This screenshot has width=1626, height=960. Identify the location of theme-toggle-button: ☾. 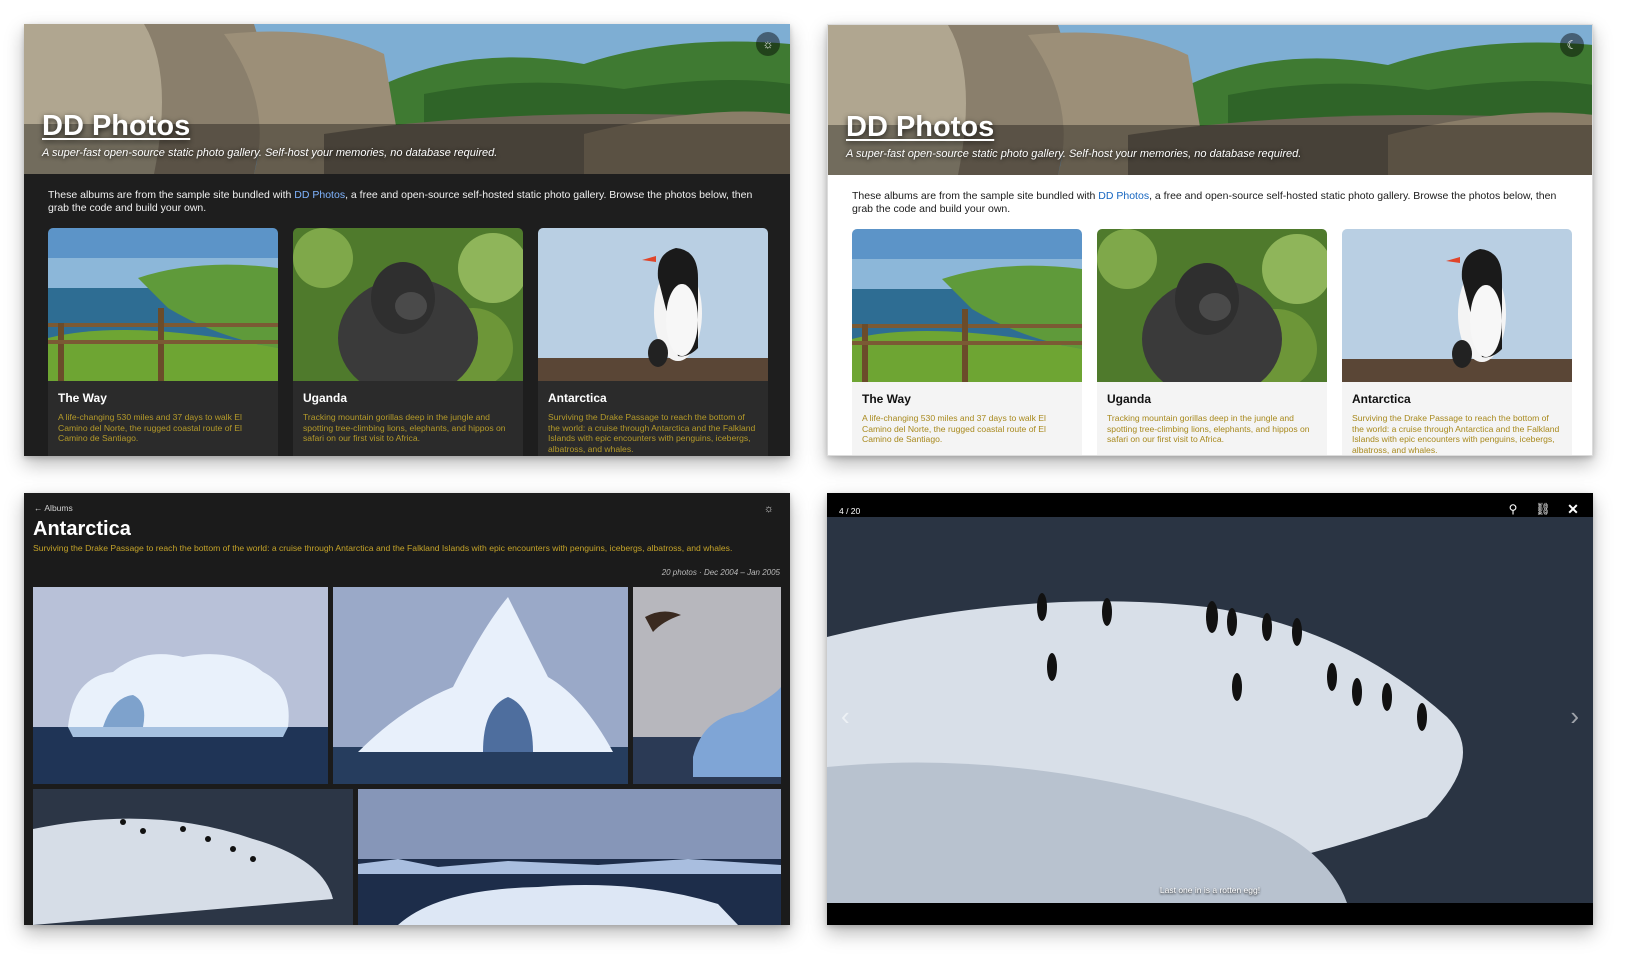
(1572, 45).